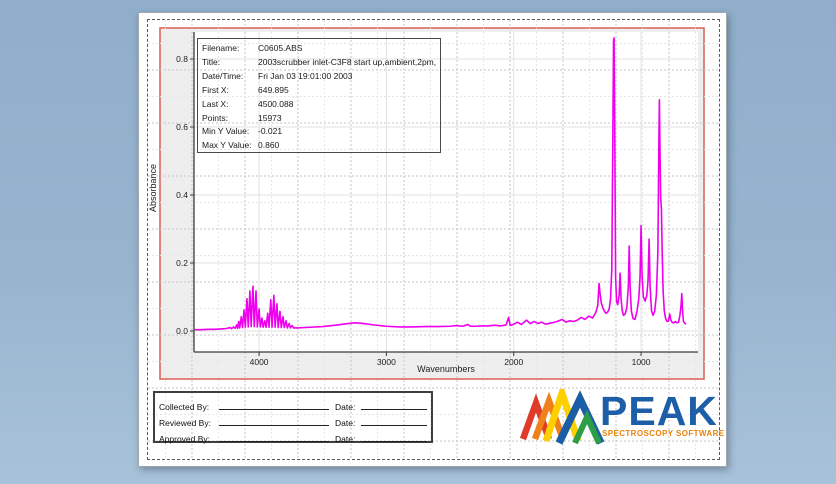  I want to click on y-tick-label: 0.4, so click(182, 195).